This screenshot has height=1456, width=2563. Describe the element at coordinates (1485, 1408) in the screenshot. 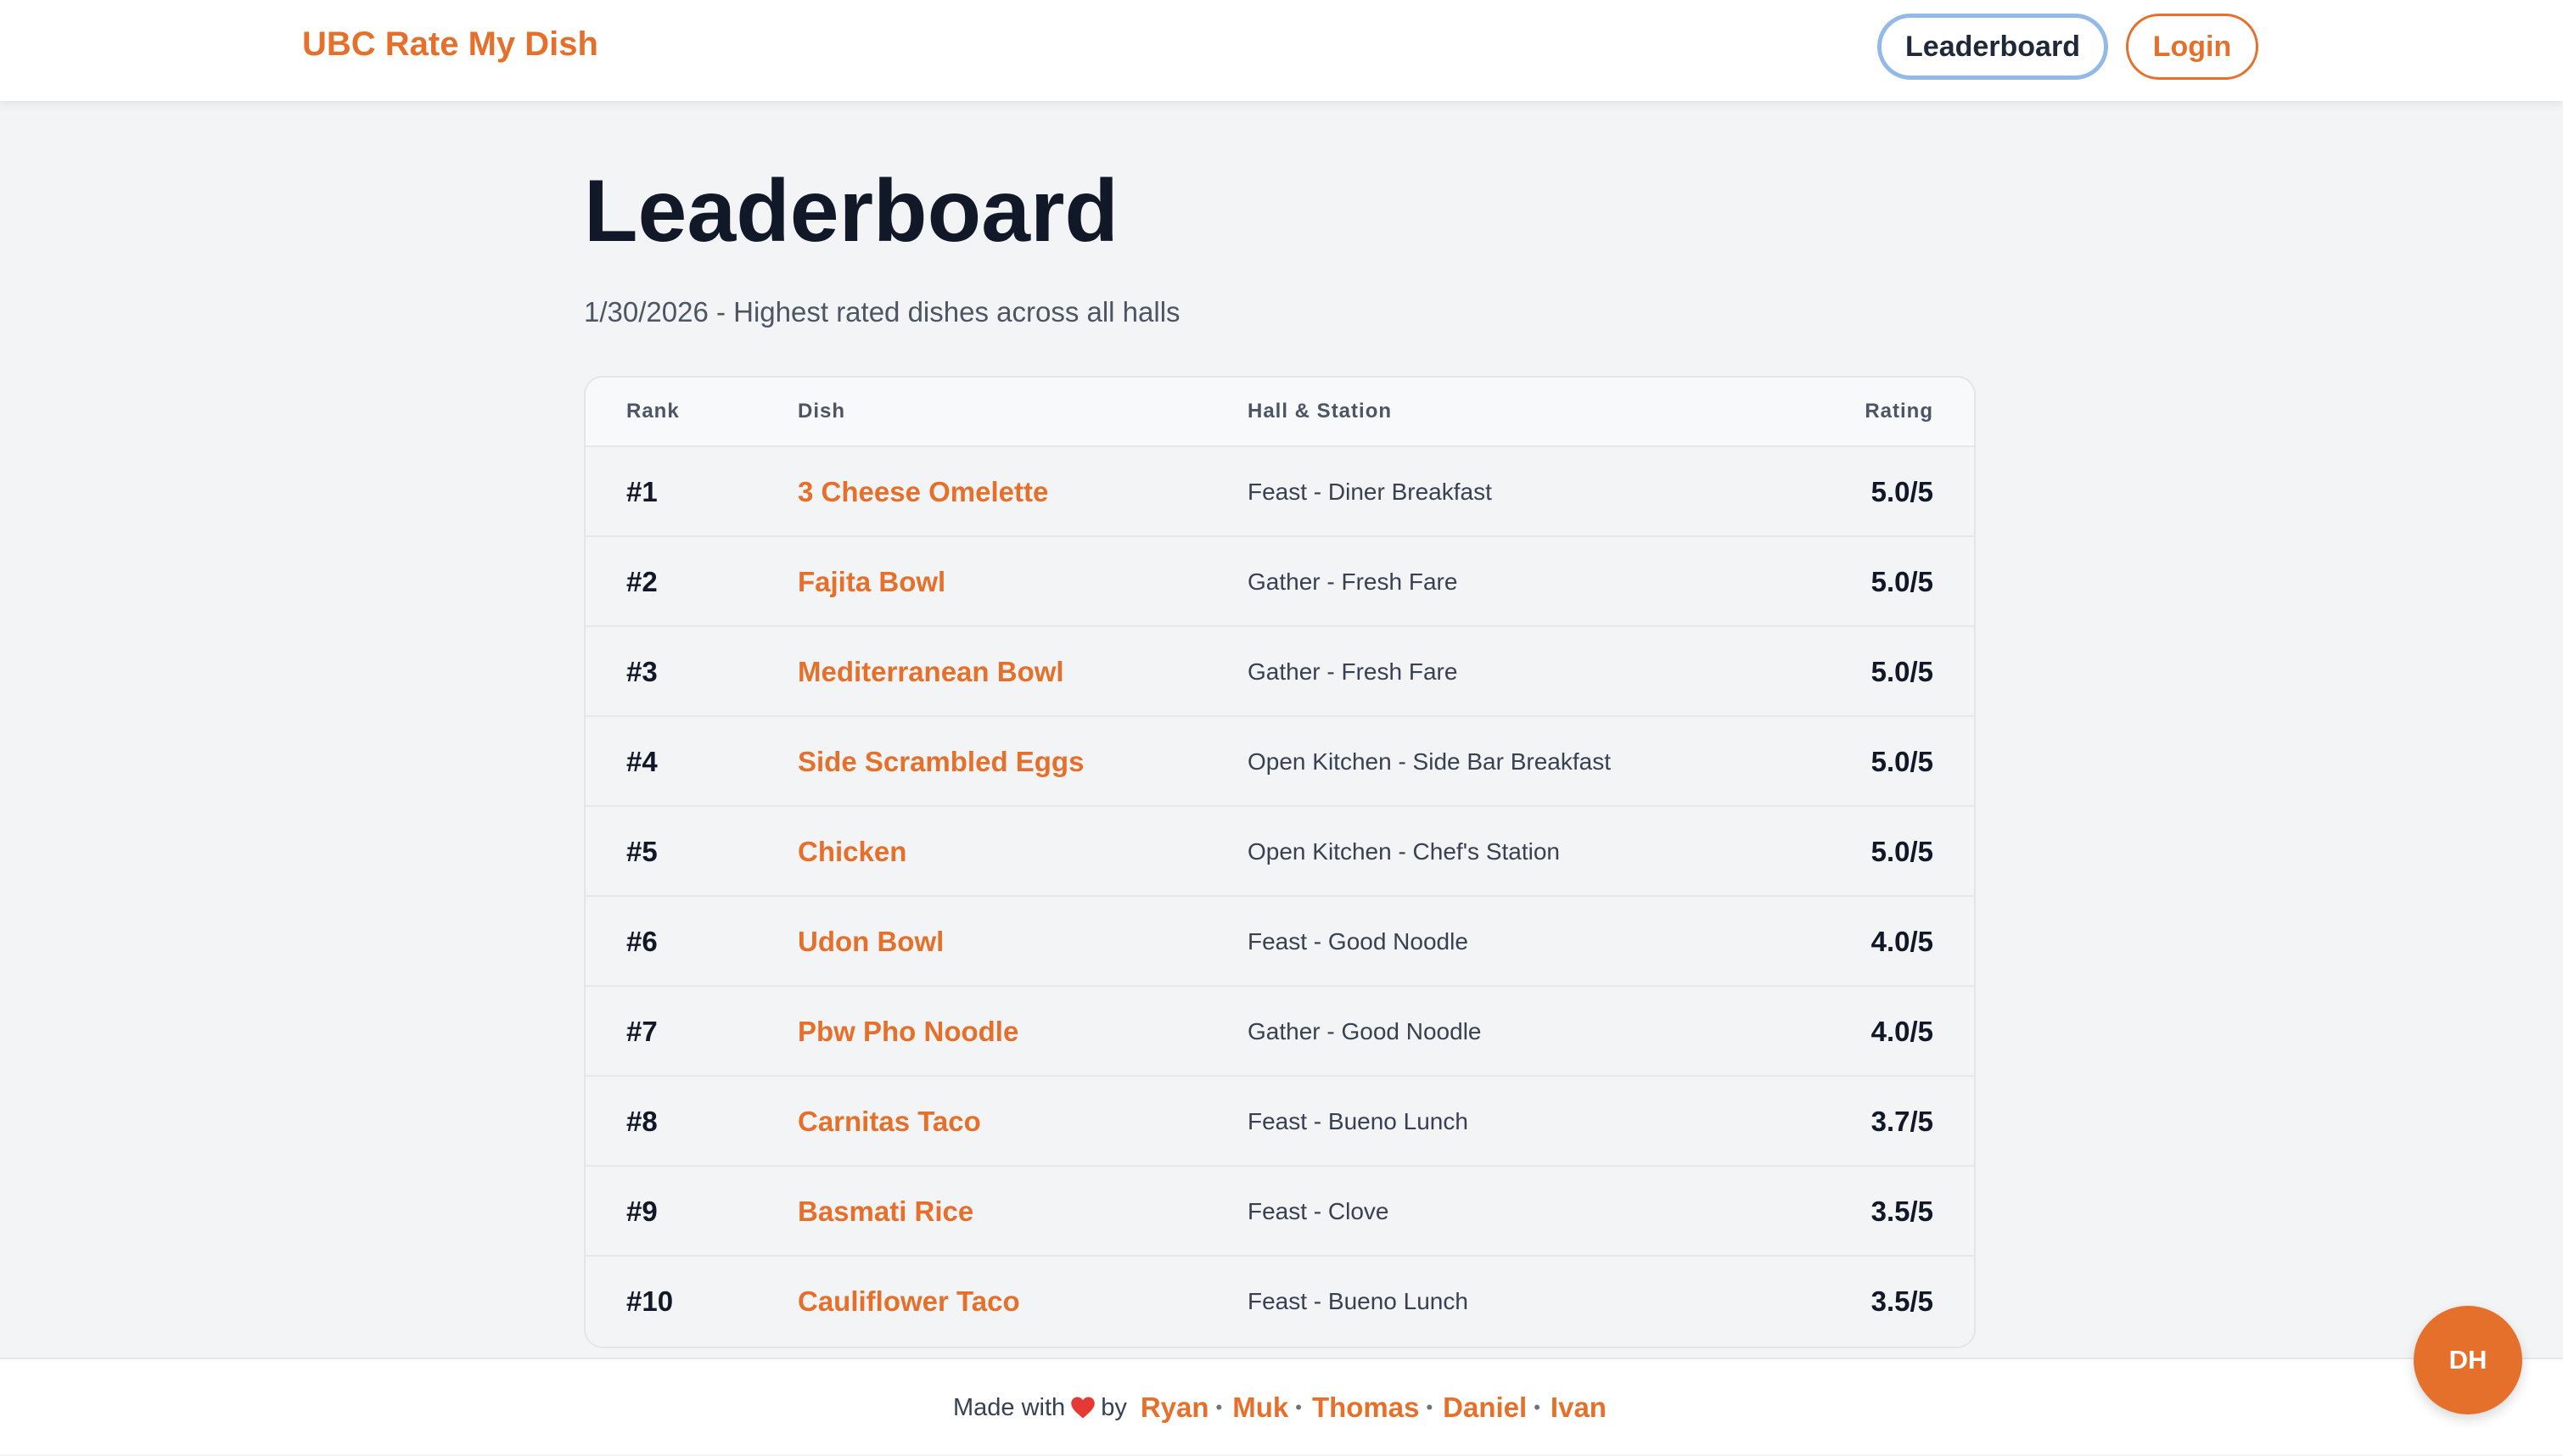

I see `author-link-daniel: Daniel` at that location.